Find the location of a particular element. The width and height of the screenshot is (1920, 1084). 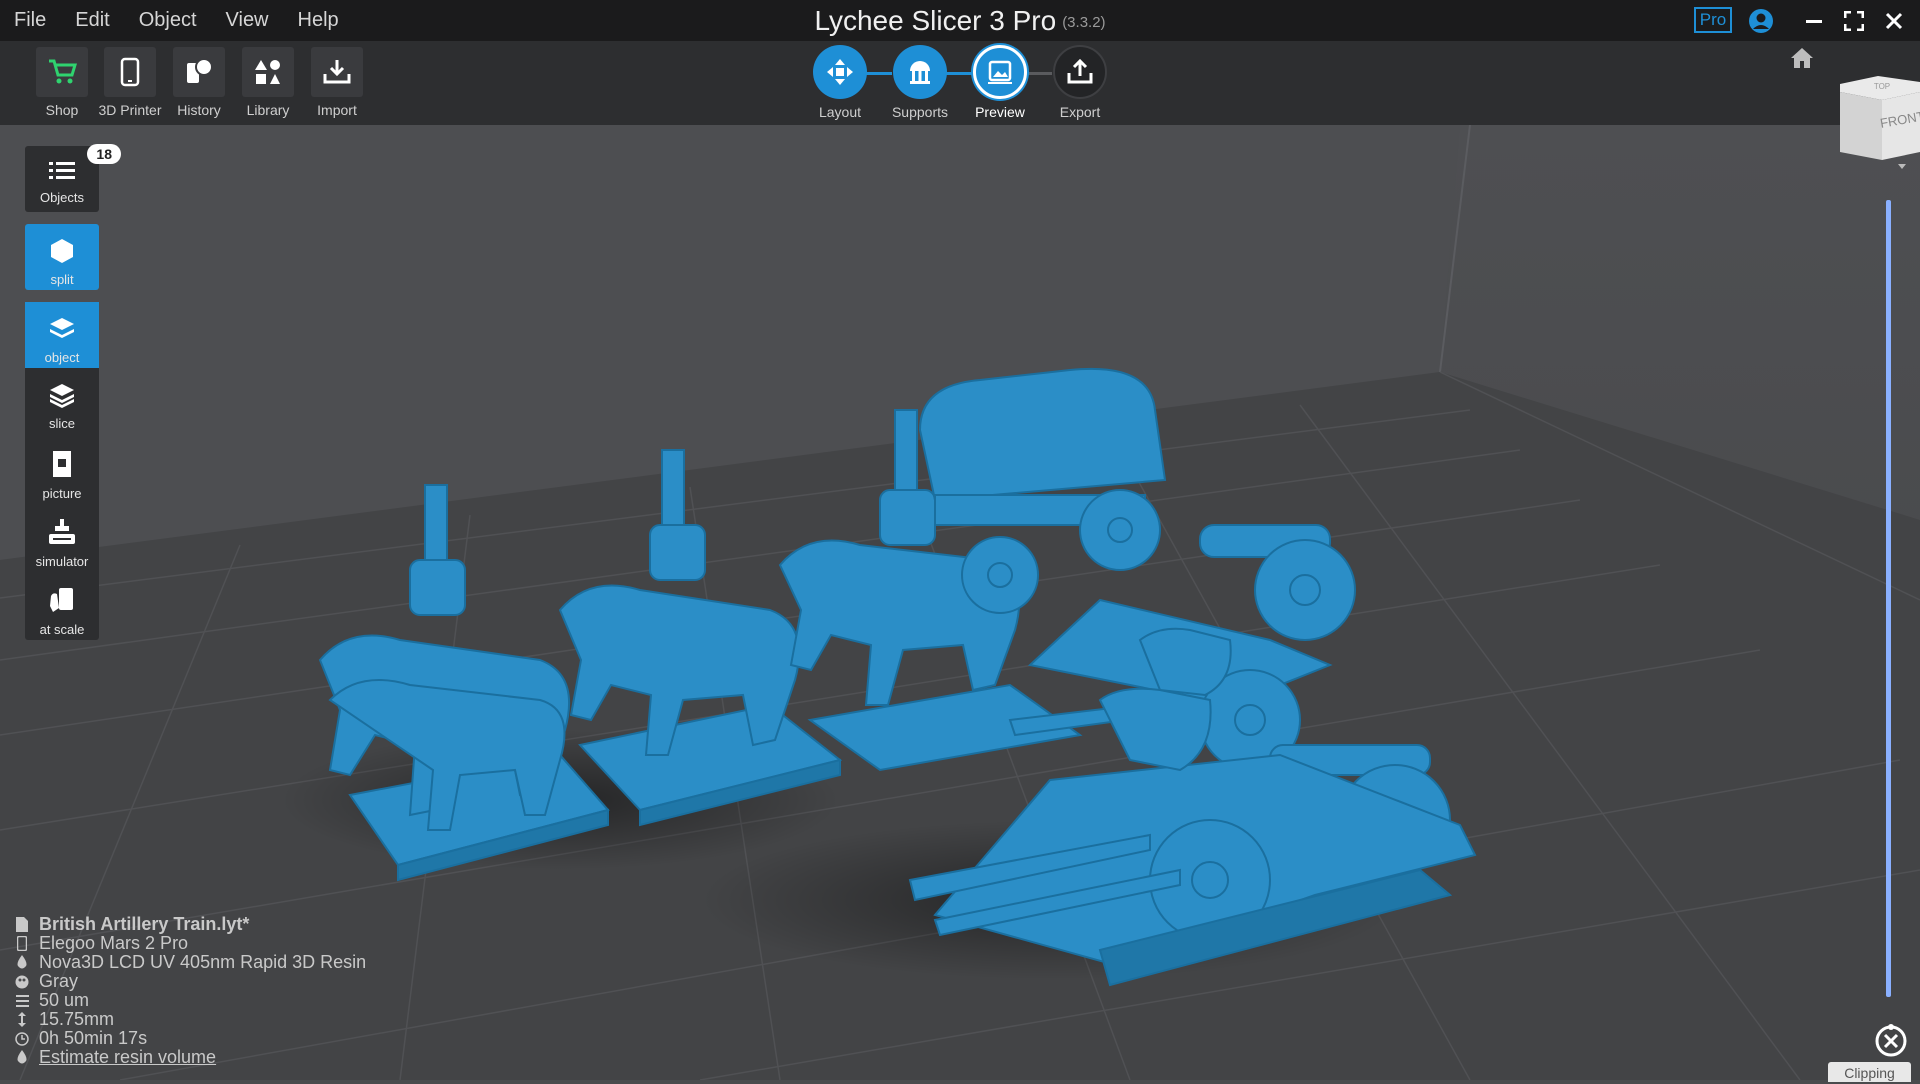

layer-height: 50 um is located at coordinates (64, 1000).